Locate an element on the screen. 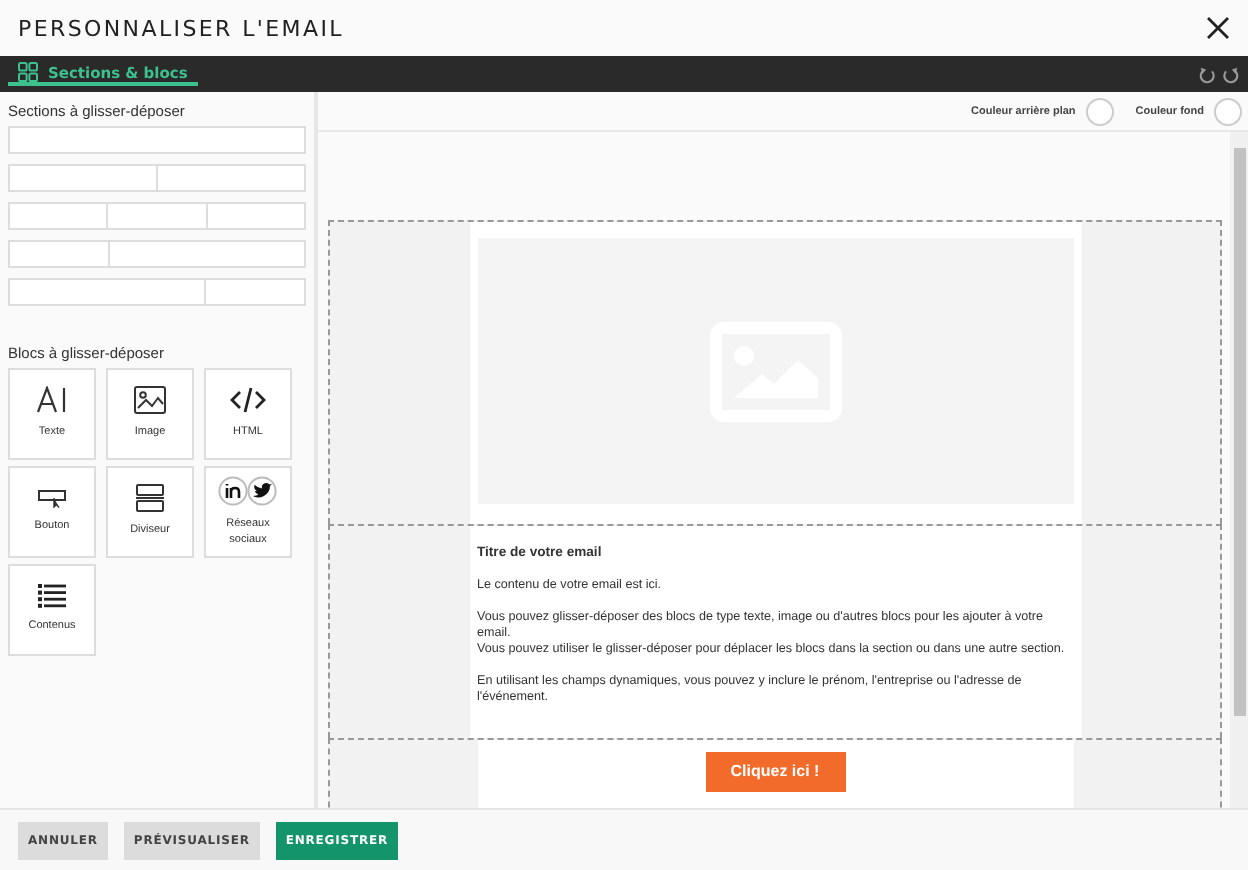 Image resolution: width=1248 pixels, height=870 pixels. scrollbar is located at coordinates (1239, 470).